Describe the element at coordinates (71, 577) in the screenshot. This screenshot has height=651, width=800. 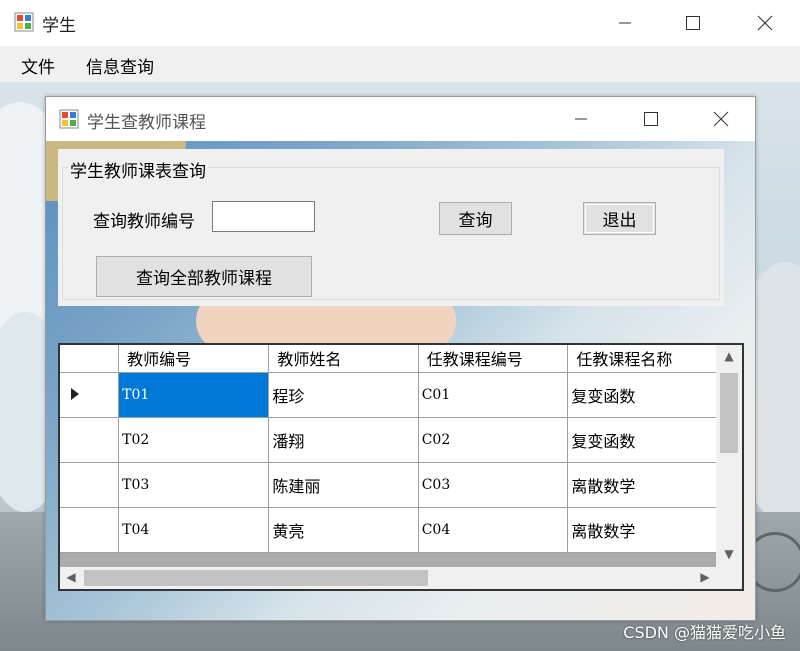
I see `scroll-left-icon: ◀` at that location.